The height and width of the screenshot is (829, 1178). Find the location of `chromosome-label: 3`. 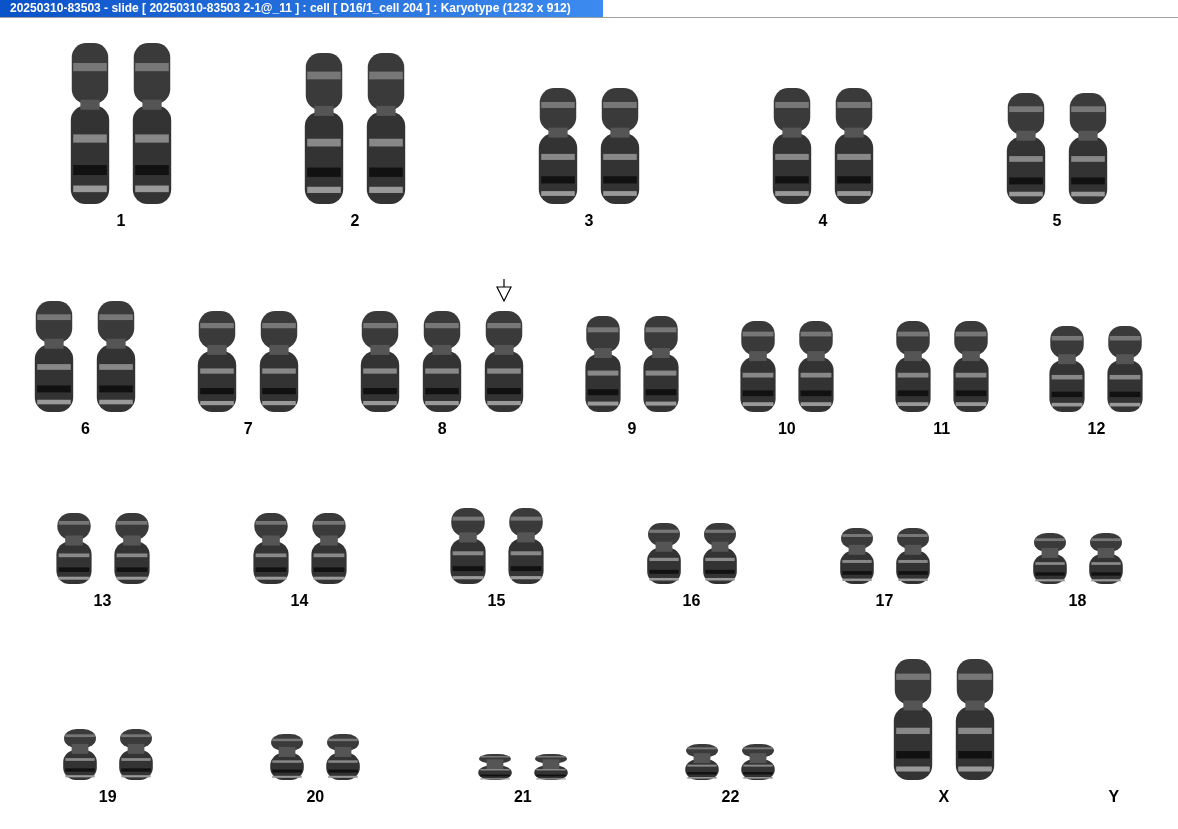

chromosome-label: 3 is located at coordinates (589, 221).